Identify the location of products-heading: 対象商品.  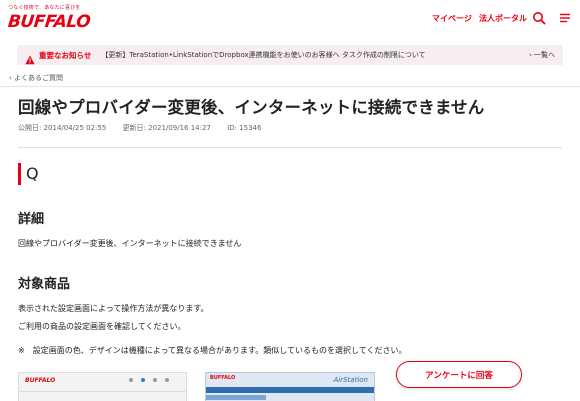
(44, 284).